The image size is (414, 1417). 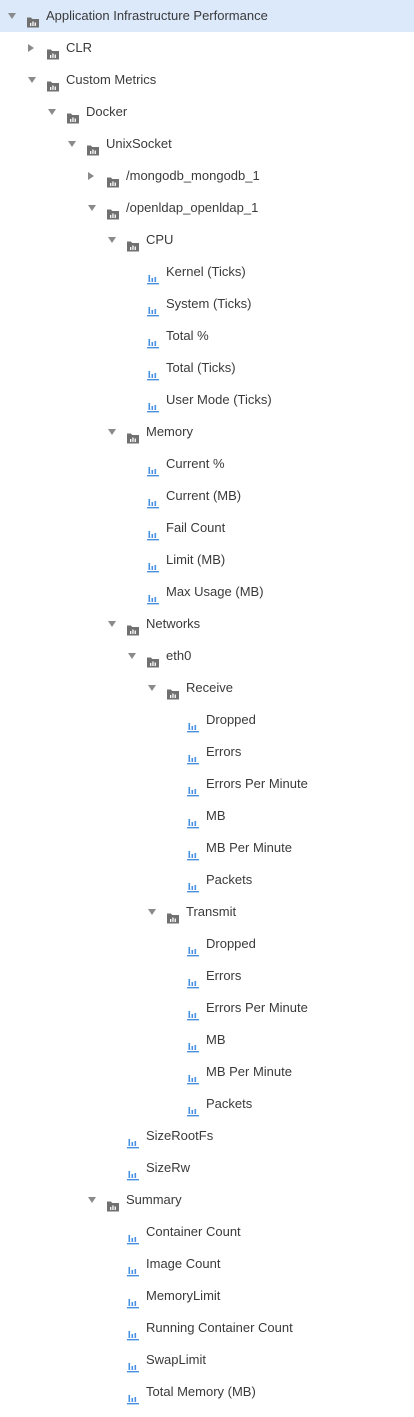 What do you see at coordinates (196, 527) in the screenshot?
I see `tree-item-label: Fail Count` at bounding box center [196, 527].